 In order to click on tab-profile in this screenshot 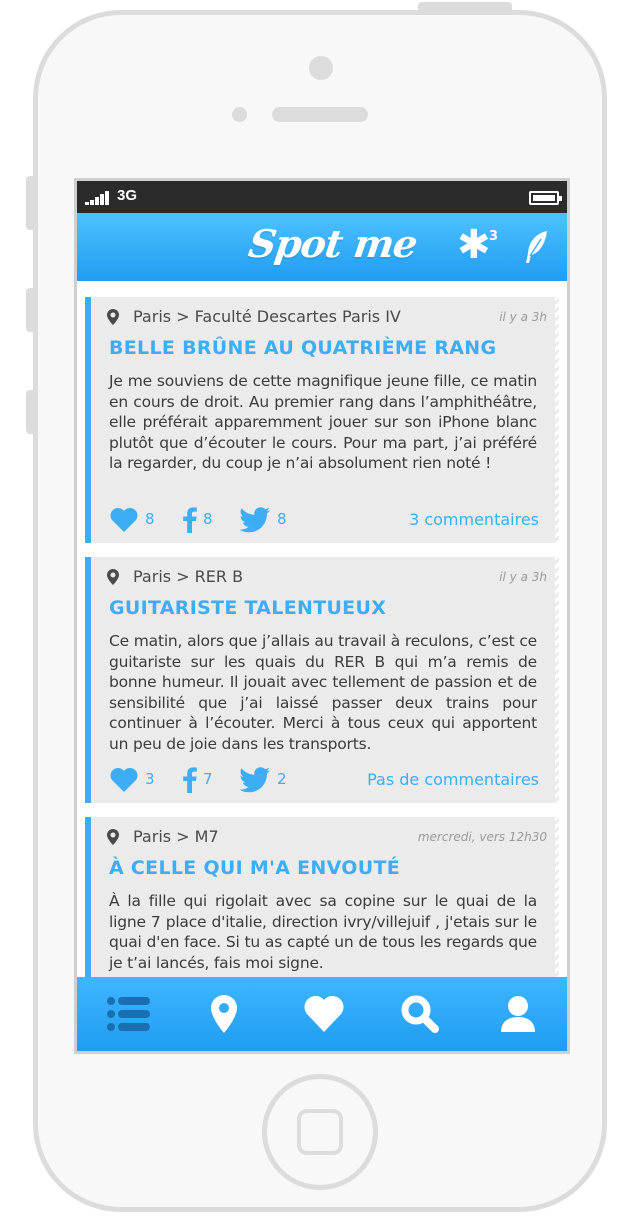, I will do `click(518, 1014)`.